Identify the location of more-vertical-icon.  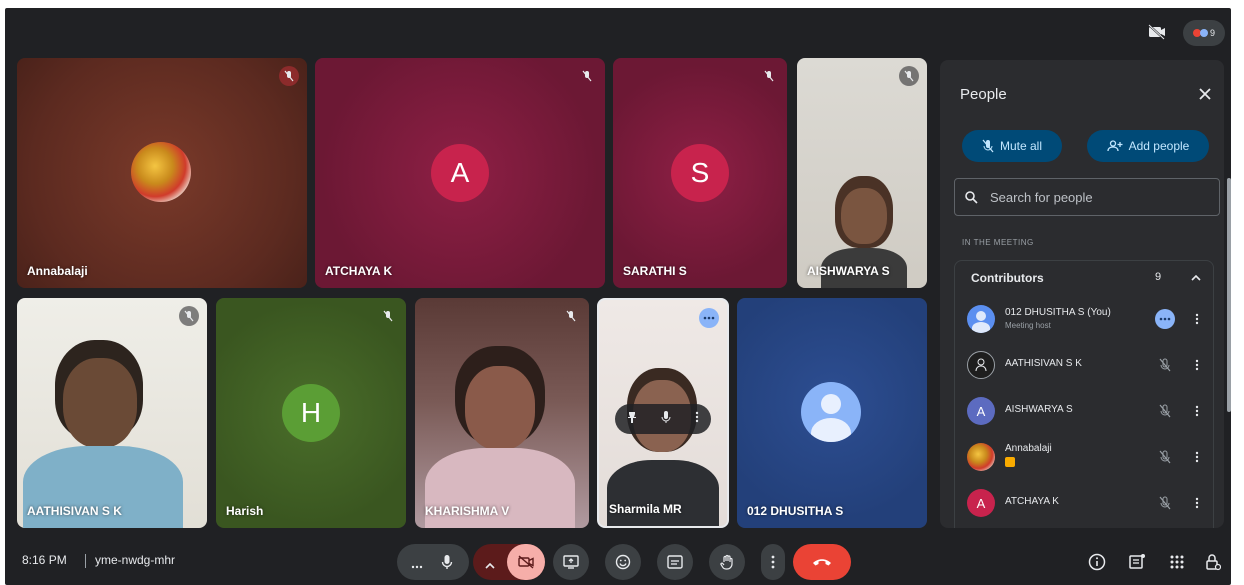
(773, 562).